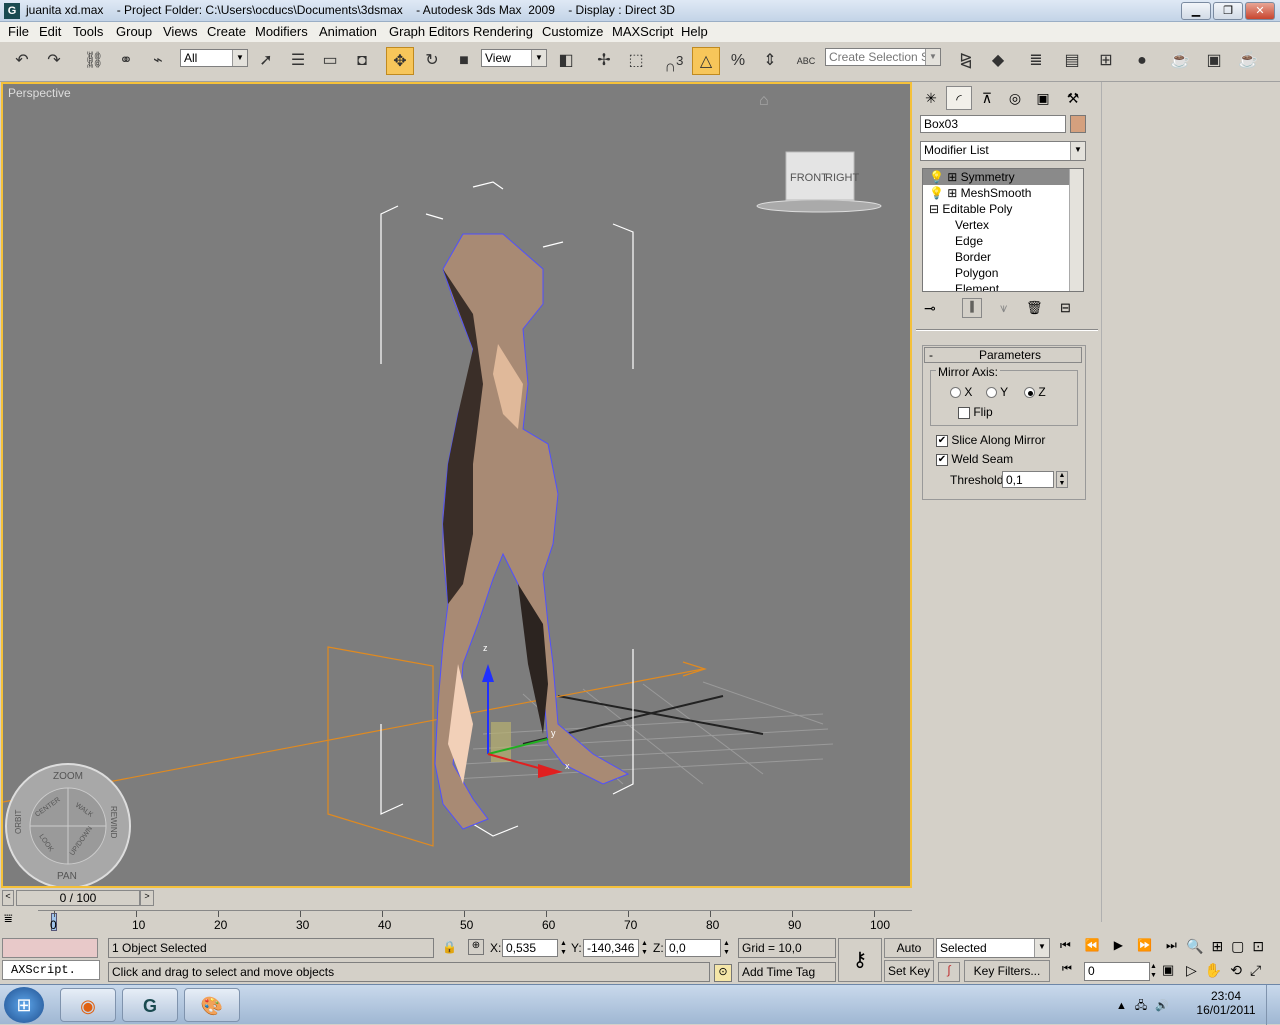 This screenshot has width=1280, height=1025. Describe the element at coordinates (959, 98) in the screenshot. I see `modify-tab-icon: ◜` at that location.